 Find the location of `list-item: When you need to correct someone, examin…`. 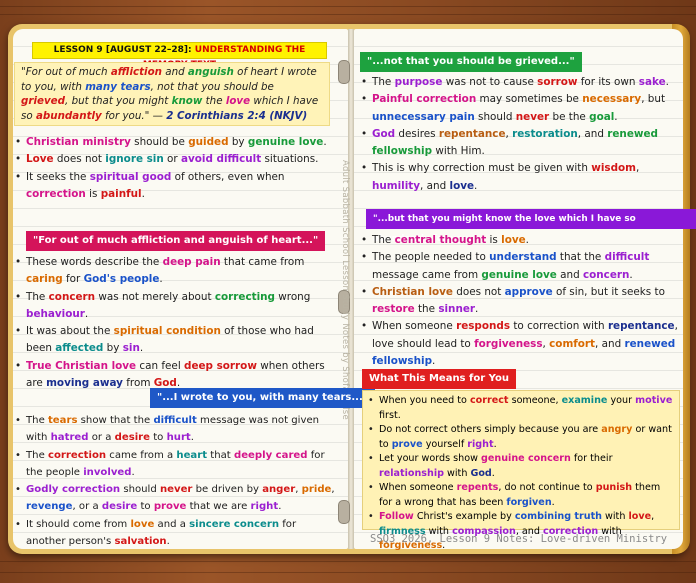

list-item: When you need to correct someone, examin… is located at coordinates (521, 408).